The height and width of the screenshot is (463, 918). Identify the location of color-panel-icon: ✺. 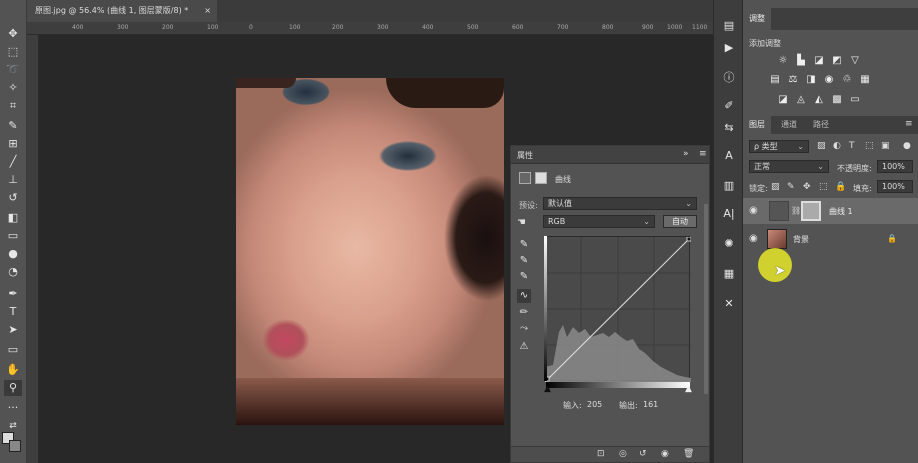
(729, 244).